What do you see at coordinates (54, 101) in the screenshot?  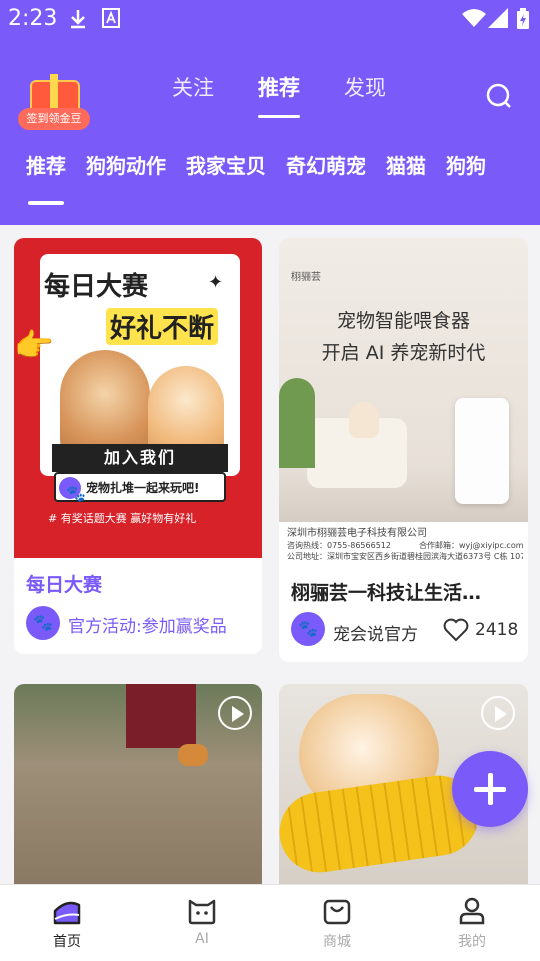 I see `daily-signin-gift: 签到领金豆` at bounding box center [54, 101].